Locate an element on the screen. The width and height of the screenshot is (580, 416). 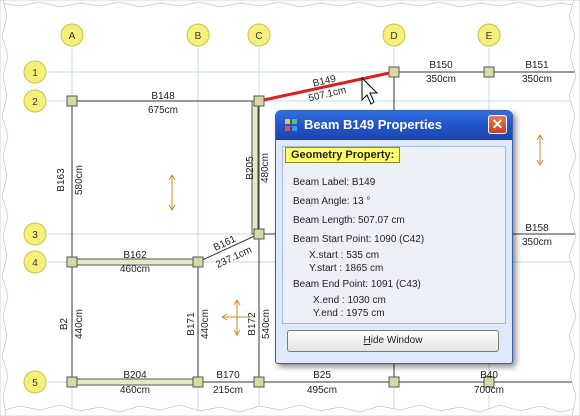
beam-label-b205: B205 is located at coordinates (250, 168).